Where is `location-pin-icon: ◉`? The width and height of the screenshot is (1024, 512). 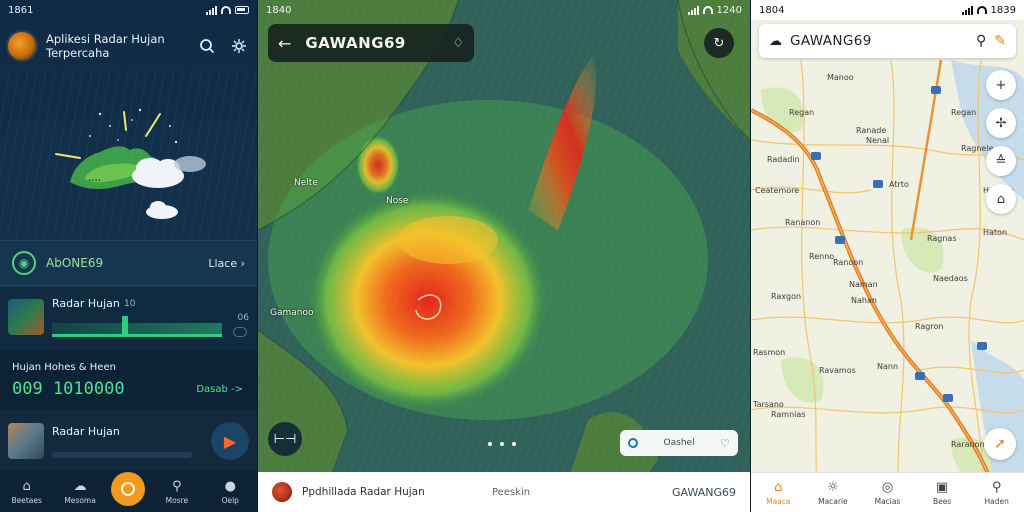
location-pin-icon: ◉ is located at coordinates (24, 263).